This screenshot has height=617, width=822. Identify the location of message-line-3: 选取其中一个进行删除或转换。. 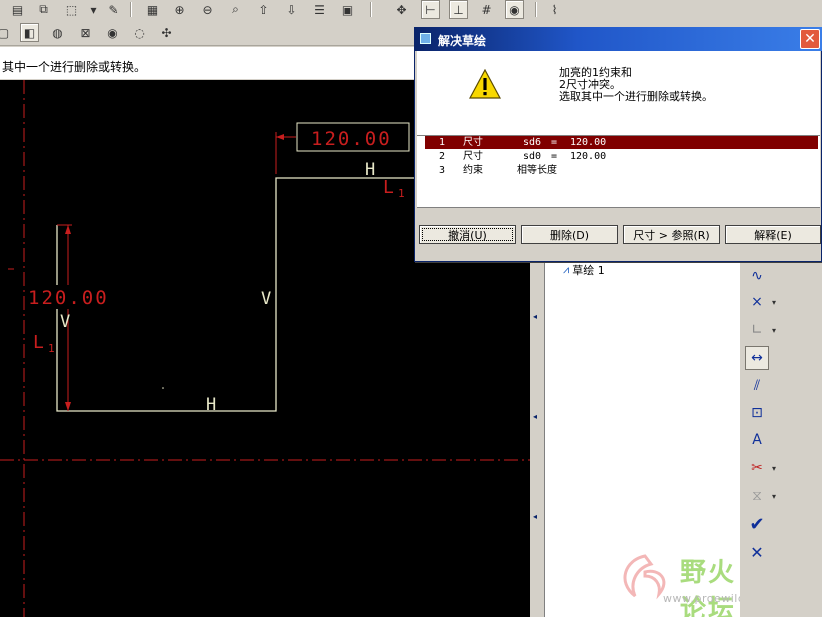
(636, 96).